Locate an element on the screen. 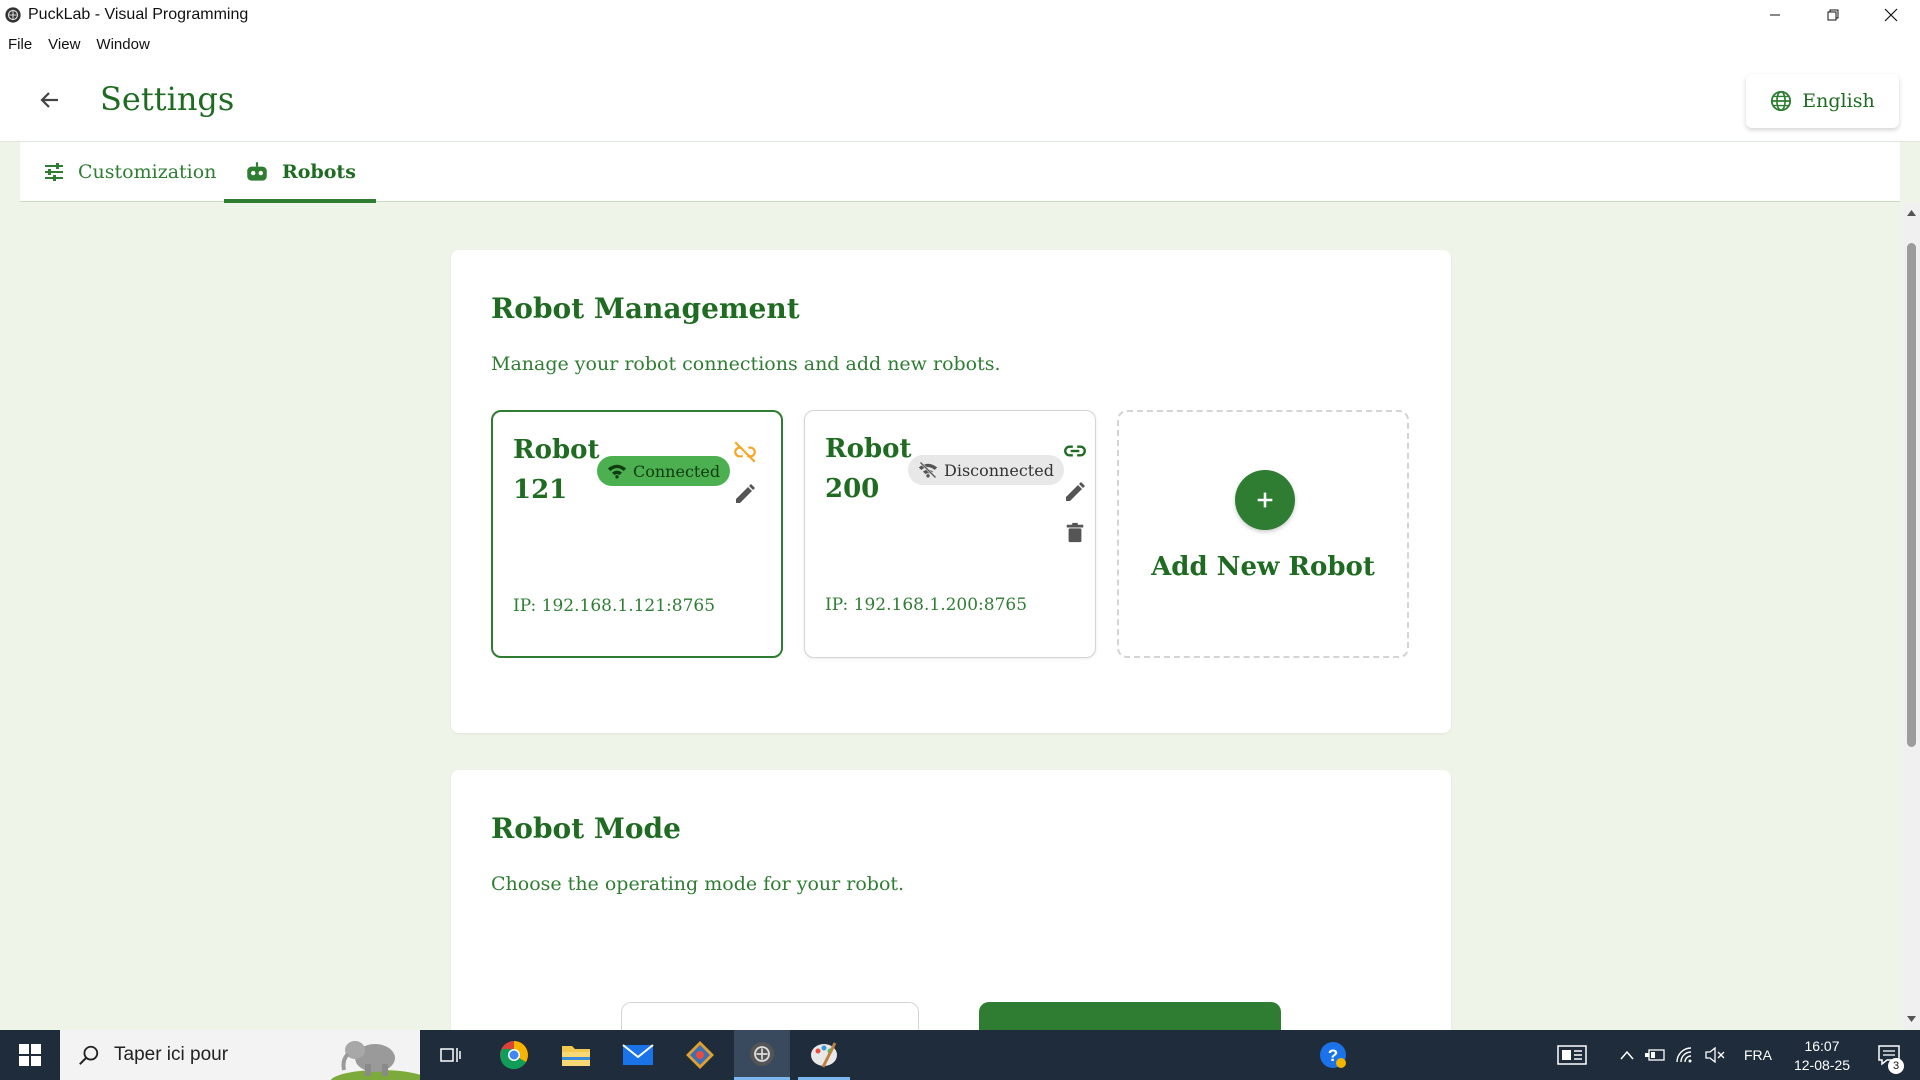 This screenshot has width=1920, height=1080. mail-taskbar-button is located at coordinates (638, 1055).